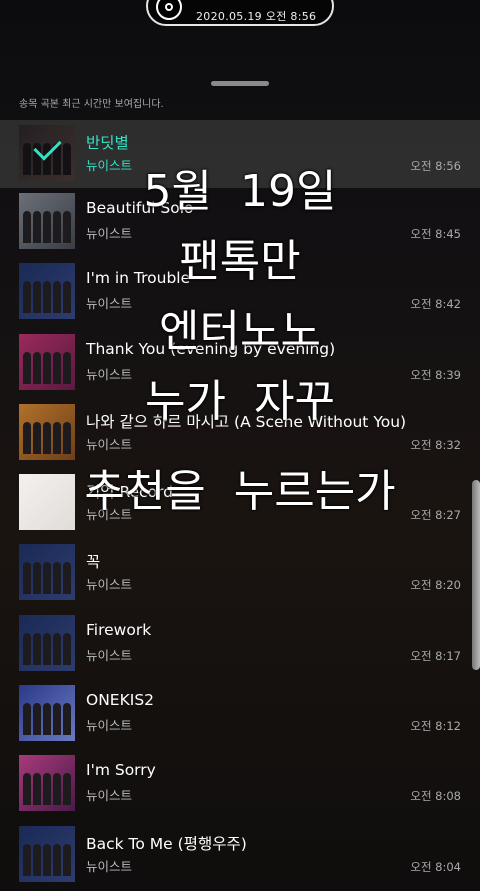 Image resolution: width=480 pixels, height=891 pixels. I want to click on track-title: Firework, so click(119, 629).